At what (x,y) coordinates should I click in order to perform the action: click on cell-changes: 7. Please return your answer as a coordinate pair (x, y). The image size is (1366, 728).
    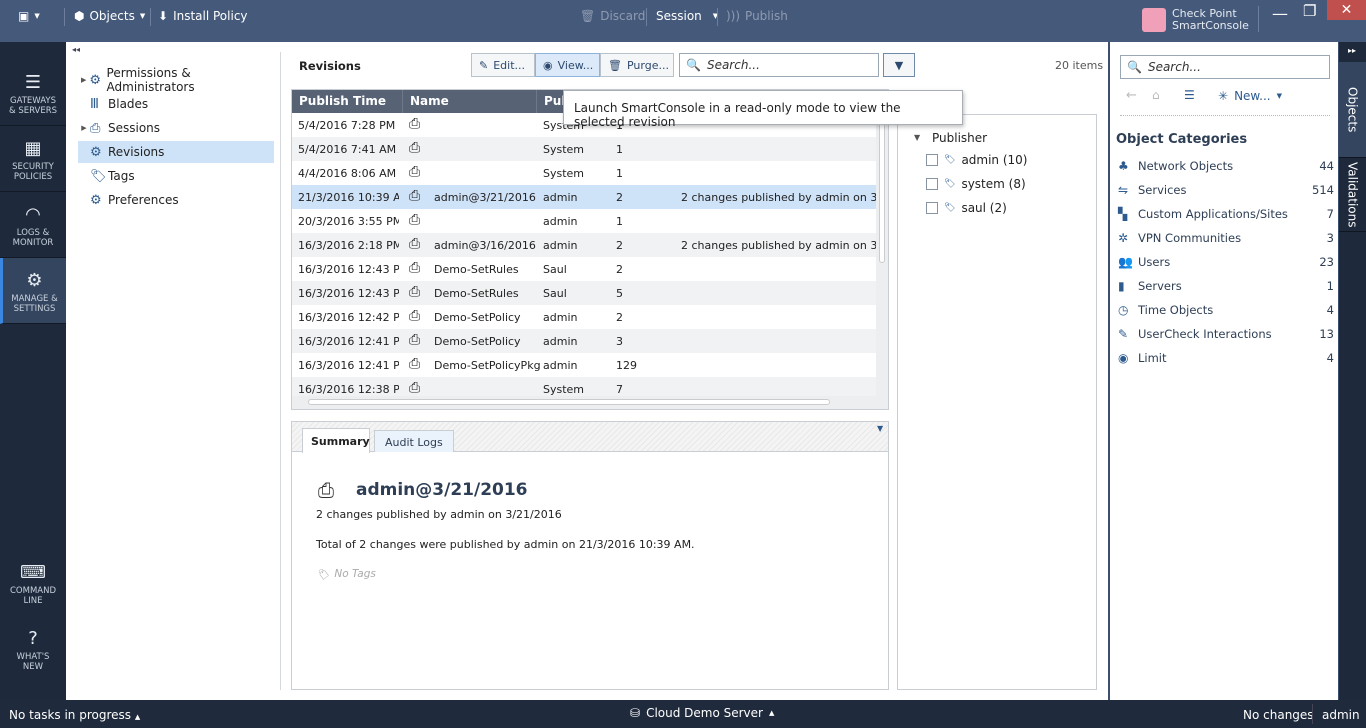
    Looking at the image, I should click on (619, 389).